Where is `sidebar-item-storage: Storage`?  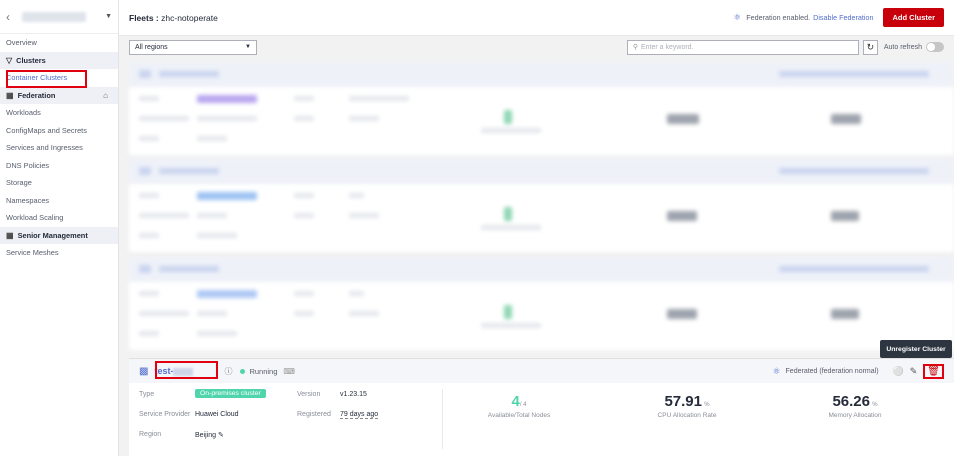
sidebar-item-storage: Storage is located at coordinates (59, 183).